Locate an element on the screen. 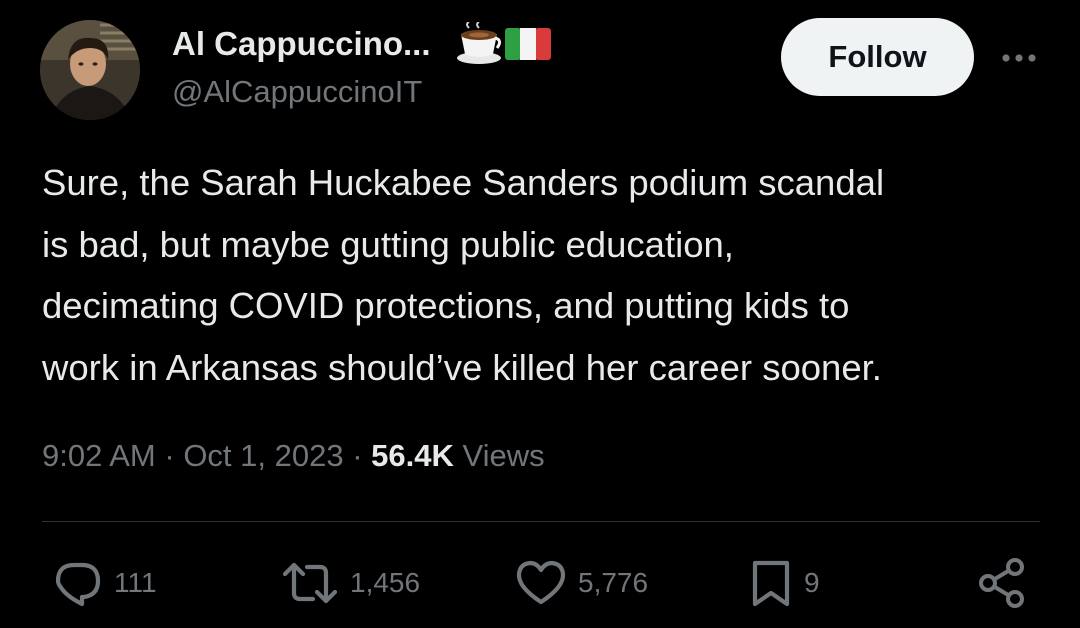 This screenshot has width=1080, height=628. avatar is located at coordinates (90, 70).